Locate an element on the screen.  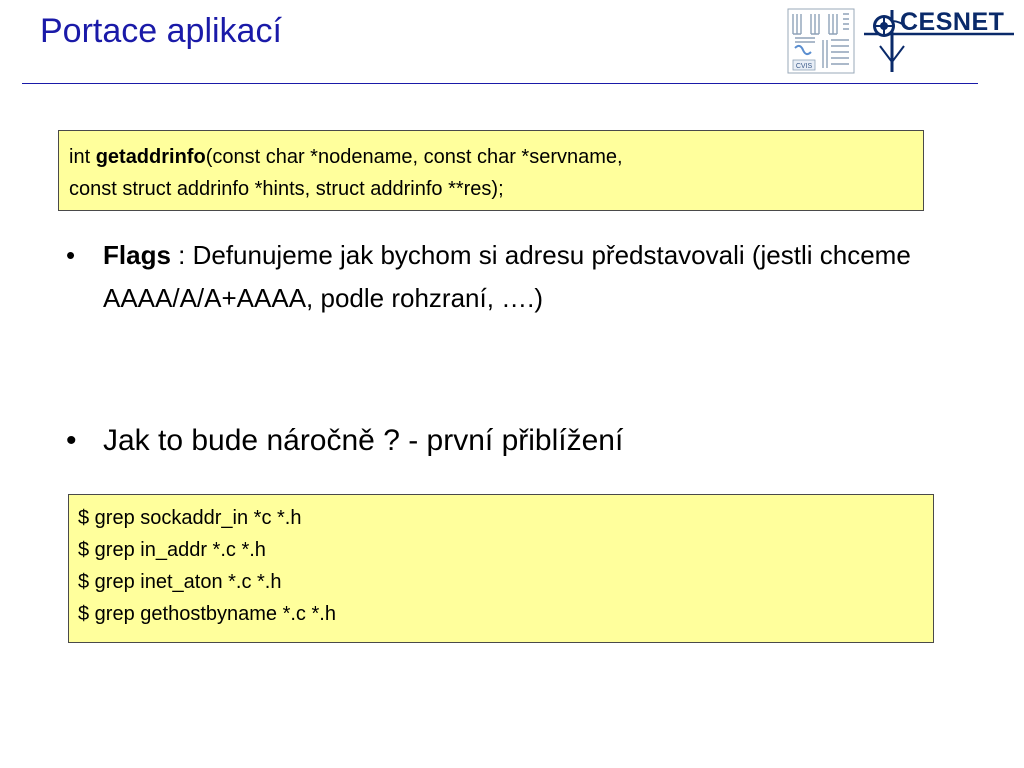
command-line: $ grep sockaddr_in *c *.h is located at coordinates (190, 518).